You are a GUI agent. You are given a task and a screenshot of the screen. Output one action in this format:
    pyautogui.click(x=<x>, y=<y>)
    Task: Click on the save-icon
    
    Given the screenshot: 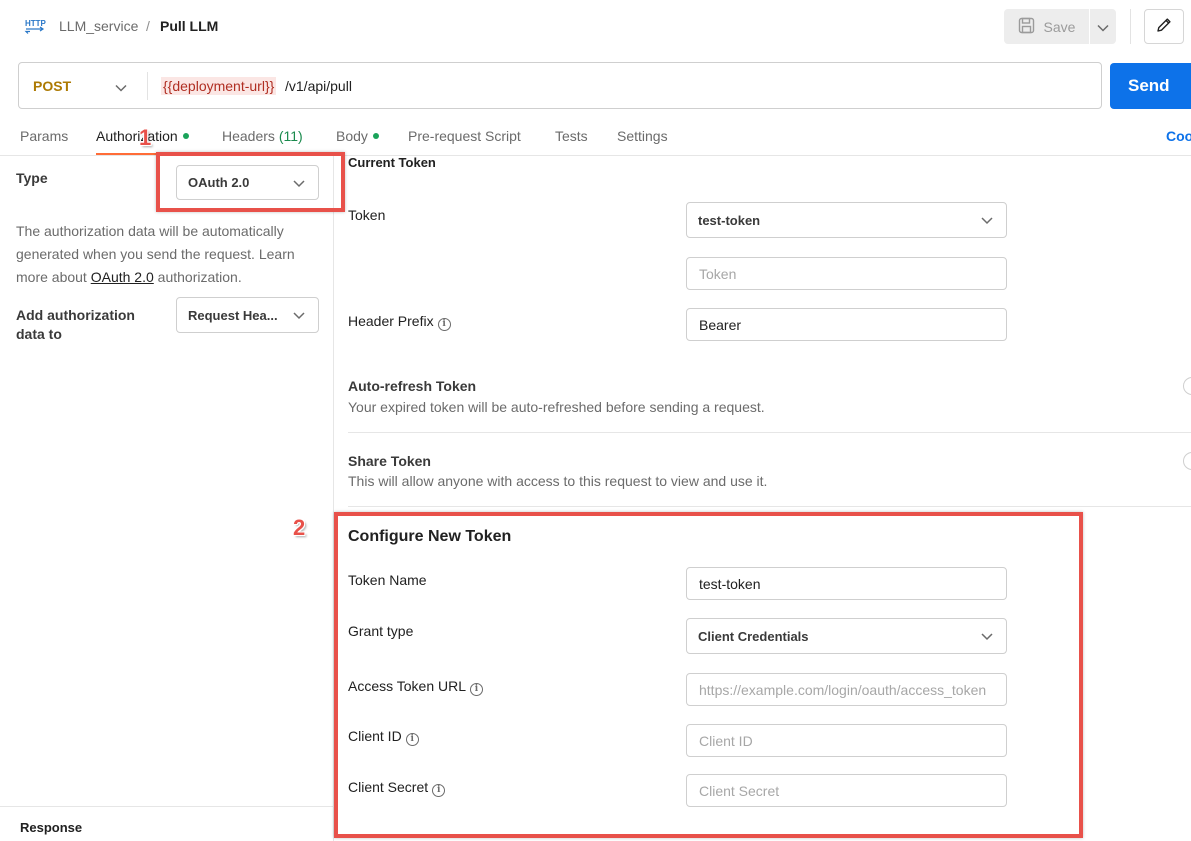 What is the action you would take?
    pyautogui.click(x=1026, y=27)
    